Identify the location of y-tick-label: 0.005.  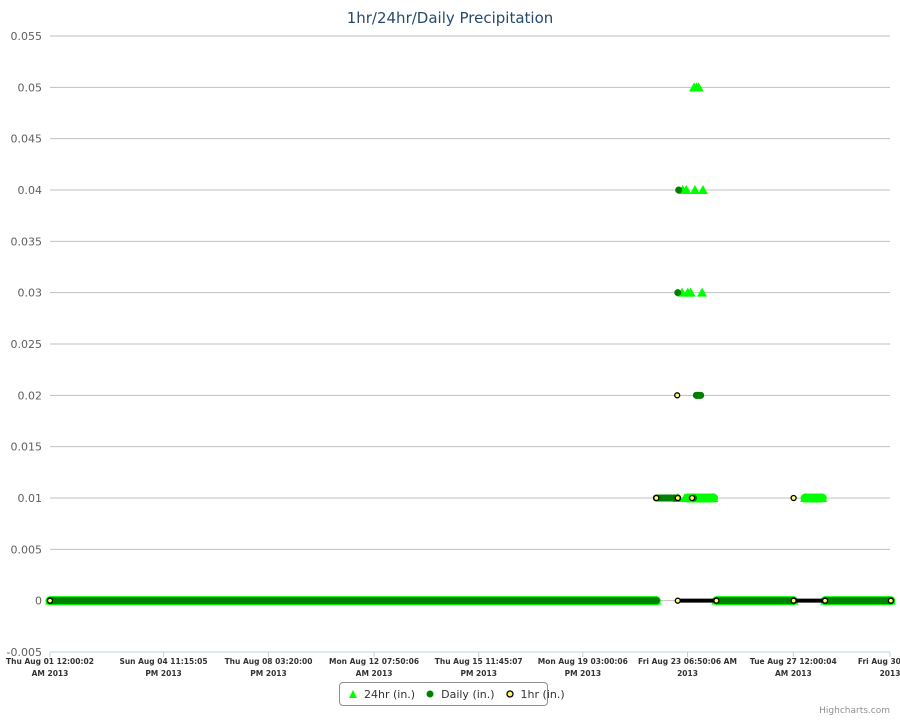
(27, 549).